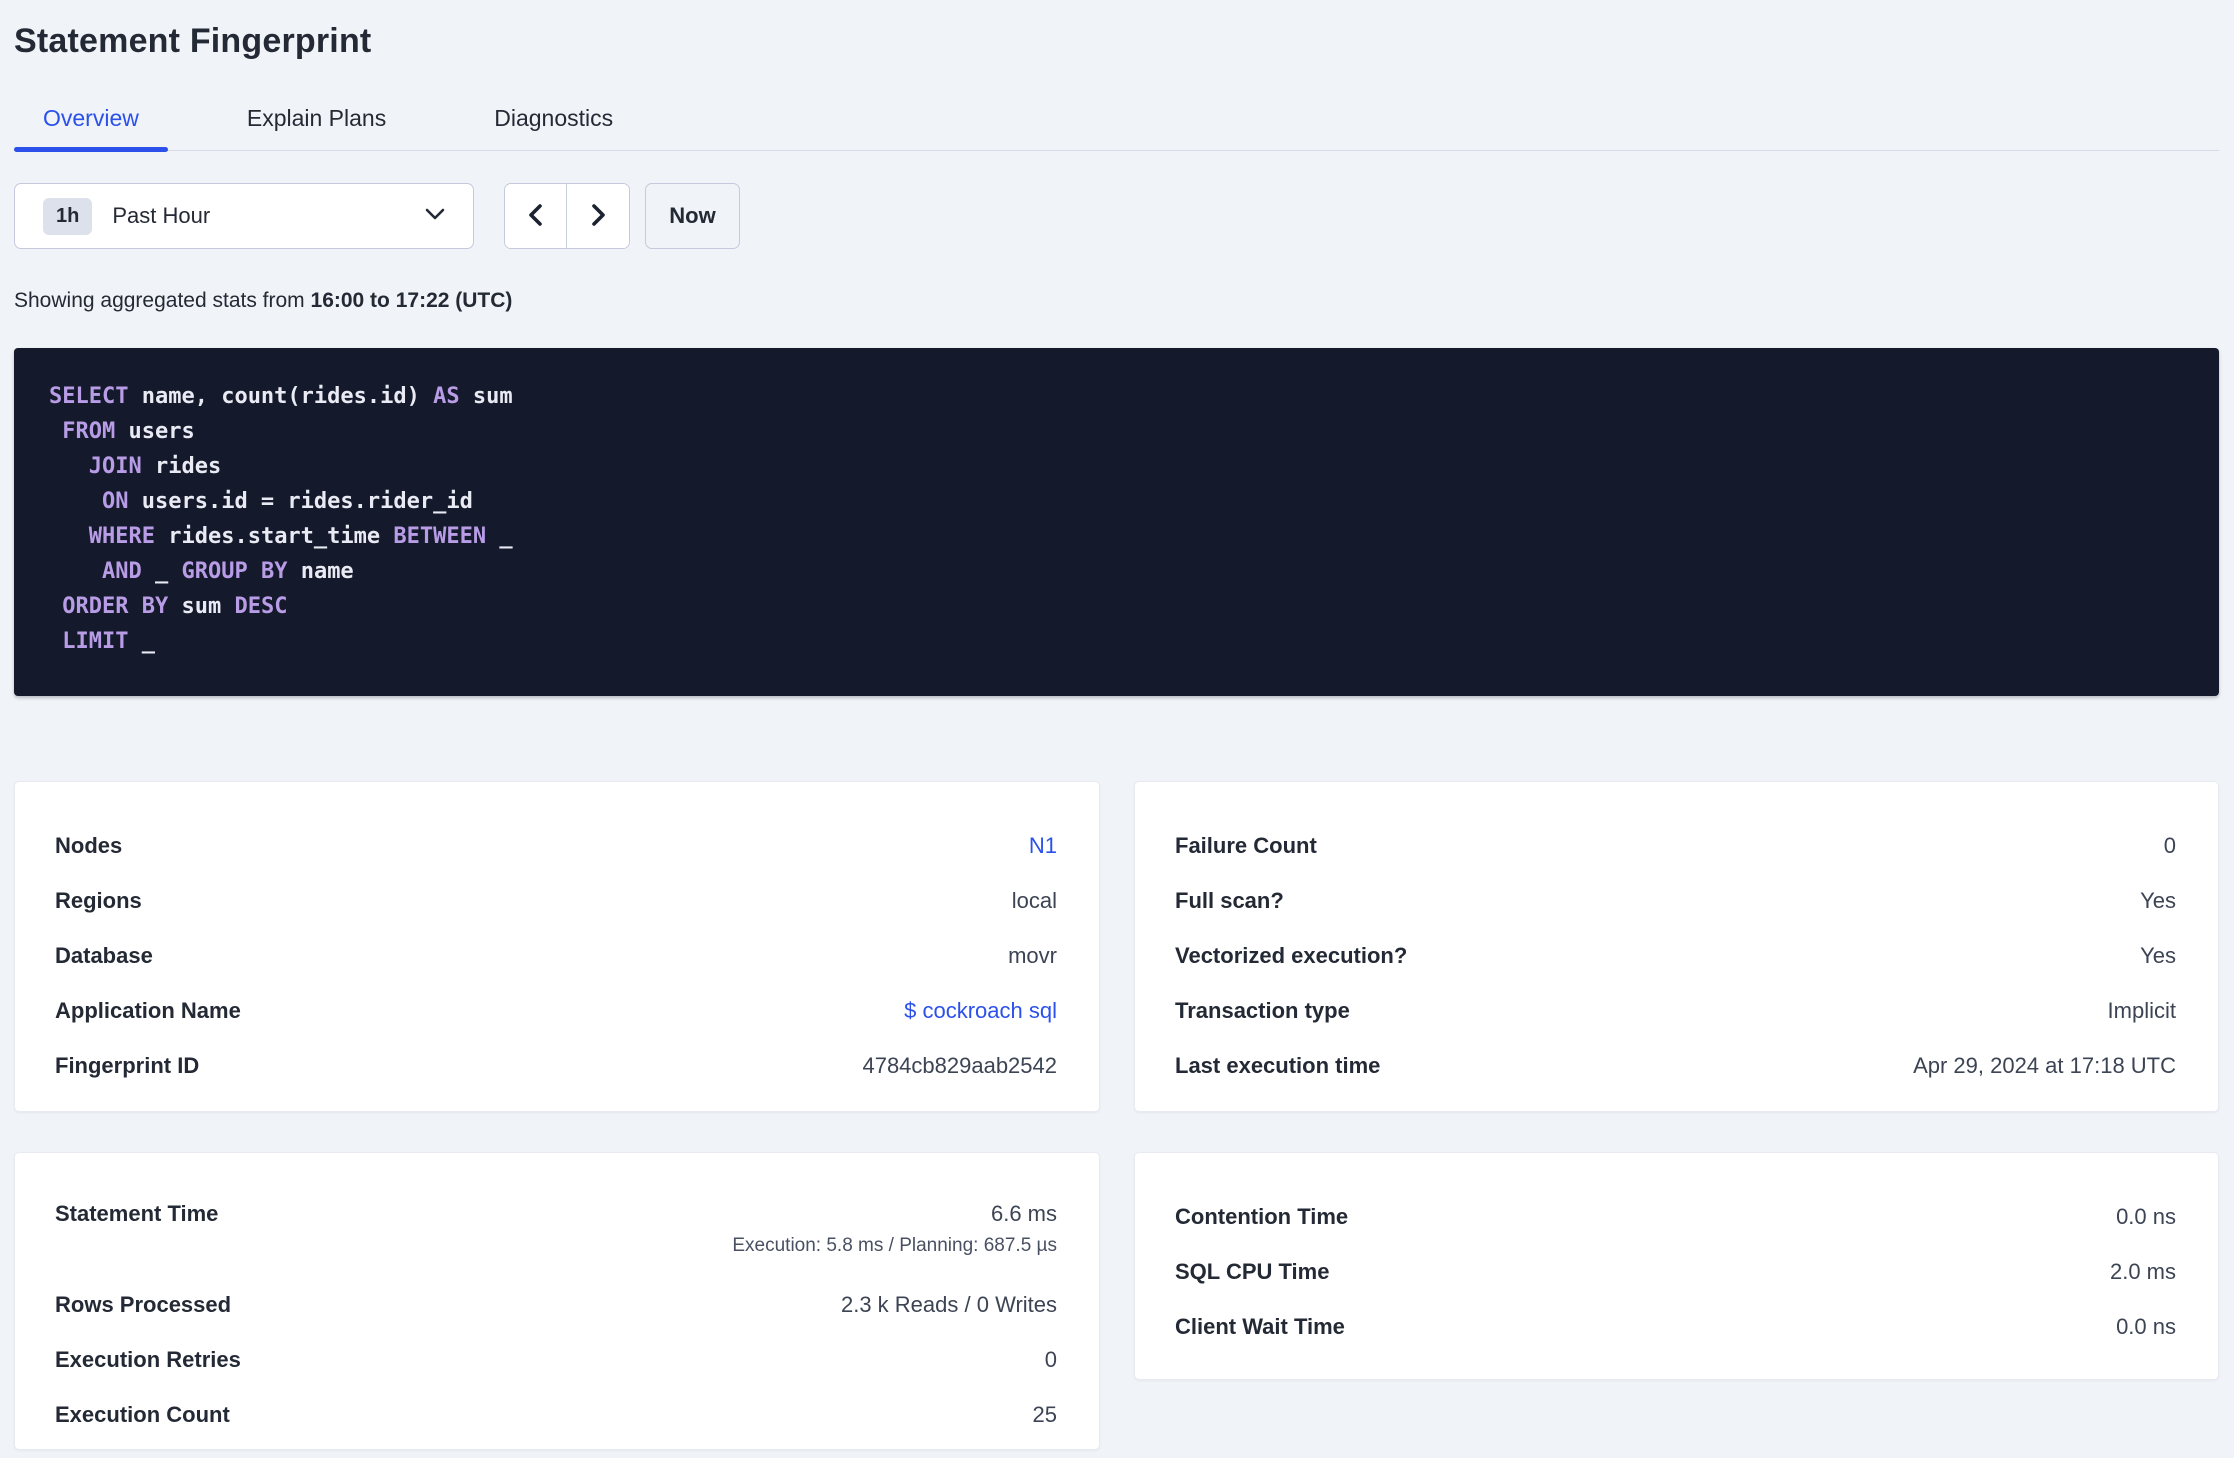 The height and width of the screenshot is (1458, 2234). Describe the element at coordinates (95, 641) in the screenshot. I see `sql-keyword: LIMIT` at that location.